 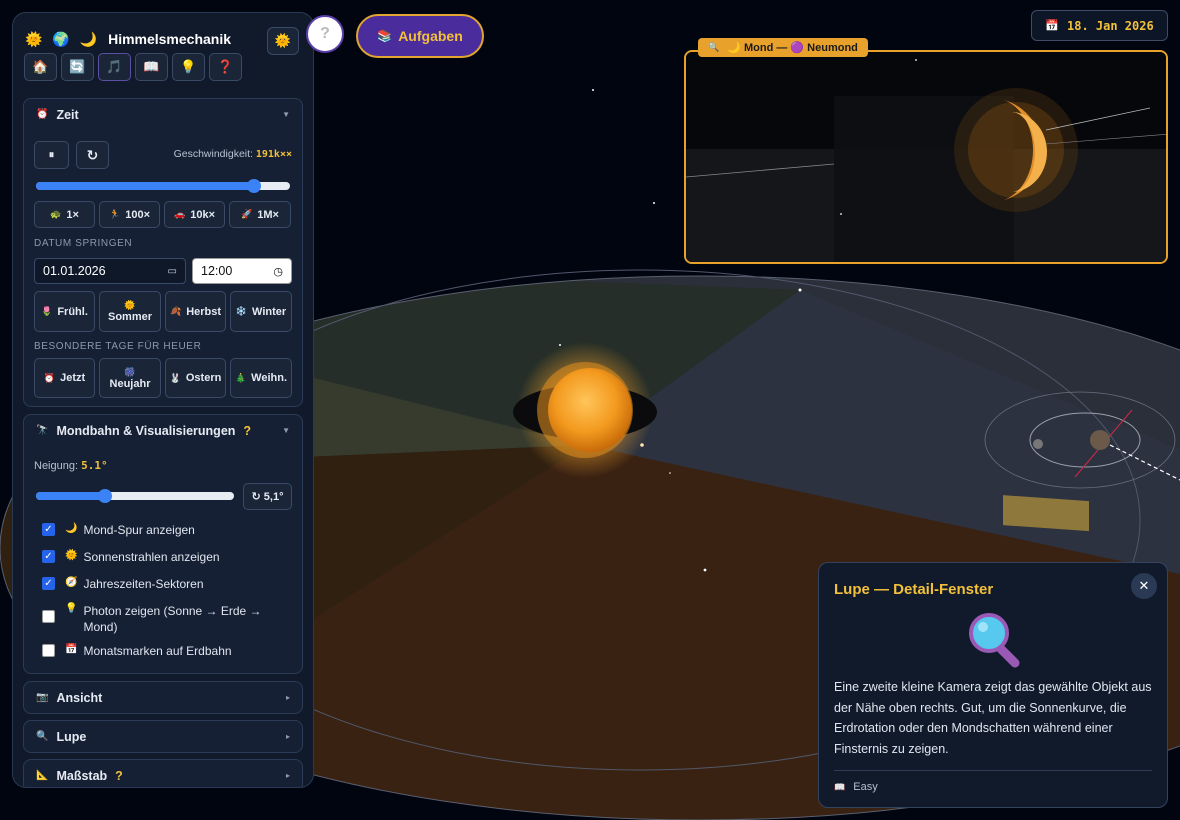 I want to click on pause-icon: ⏸, so click(x=51, y=154).